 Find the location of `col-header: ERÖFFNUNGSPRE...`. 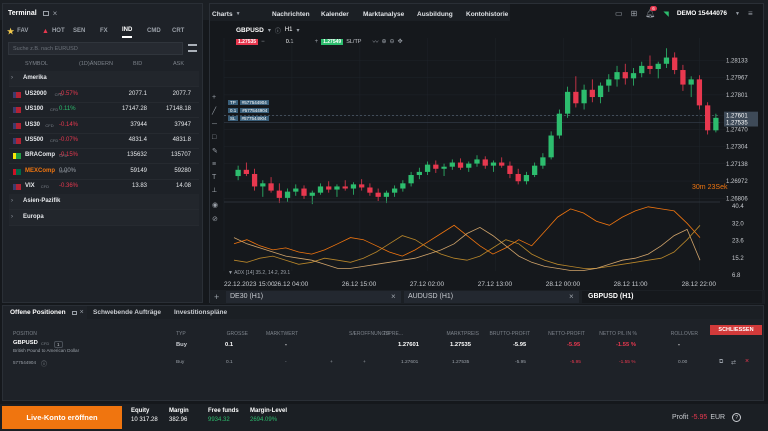

col-header: ERÖFFNUNGSPRE... is located at coordinates (378, 334).